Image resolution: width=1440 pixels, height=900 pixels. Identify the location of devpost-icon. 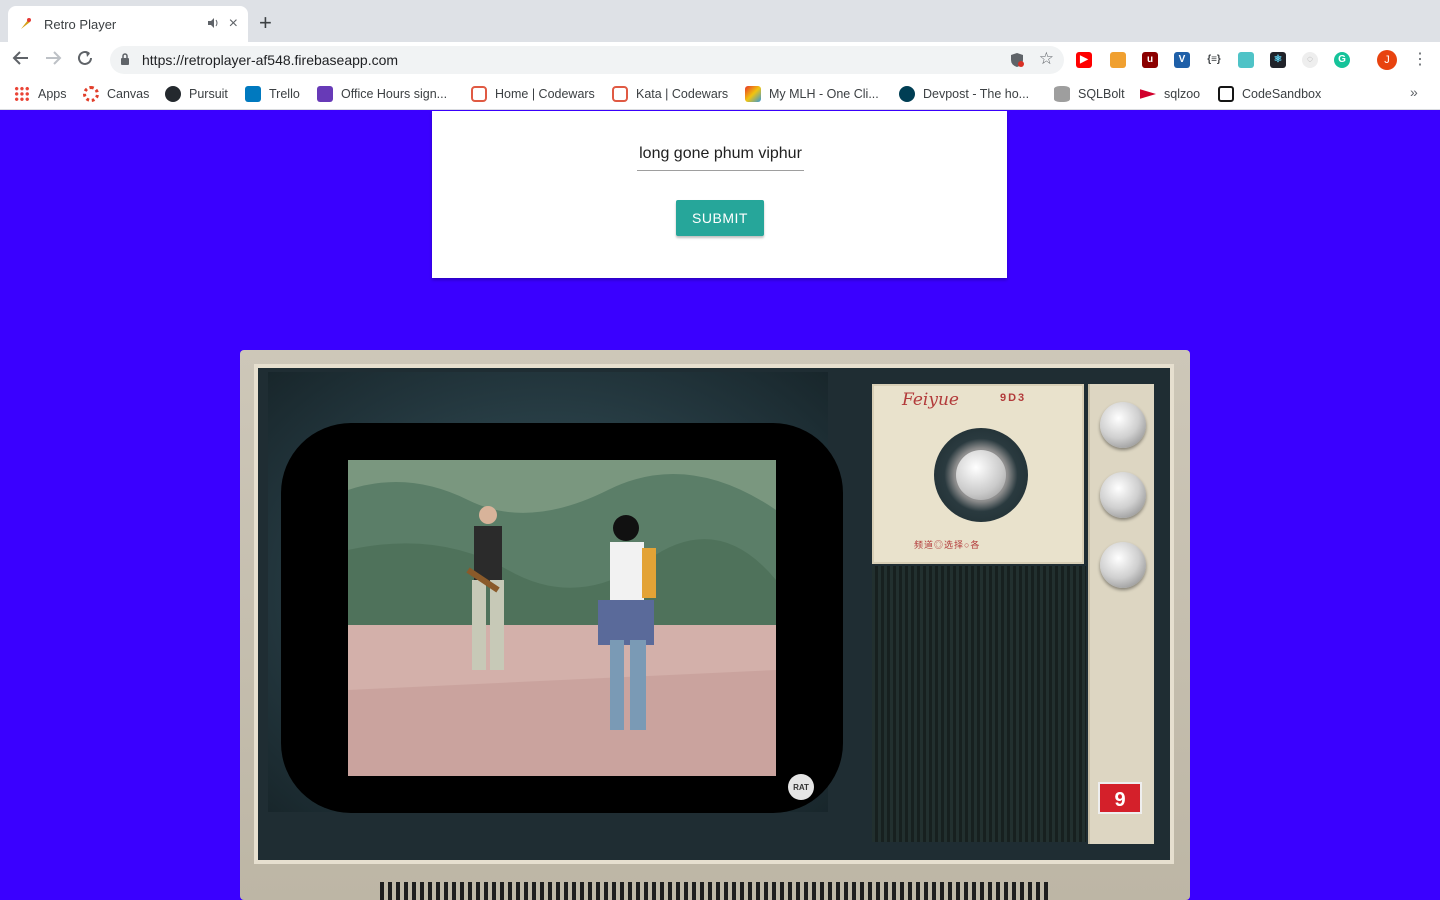
(907, 94).